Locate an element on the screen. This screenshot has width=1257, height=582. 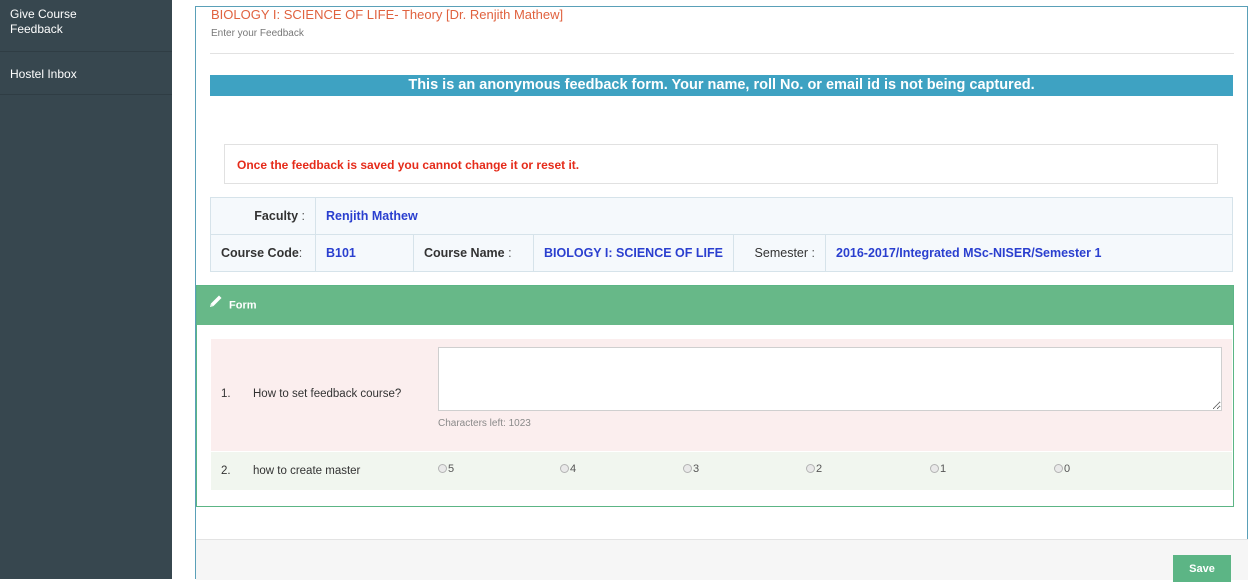
option-label: 3 is located at coordinates (696, 469).